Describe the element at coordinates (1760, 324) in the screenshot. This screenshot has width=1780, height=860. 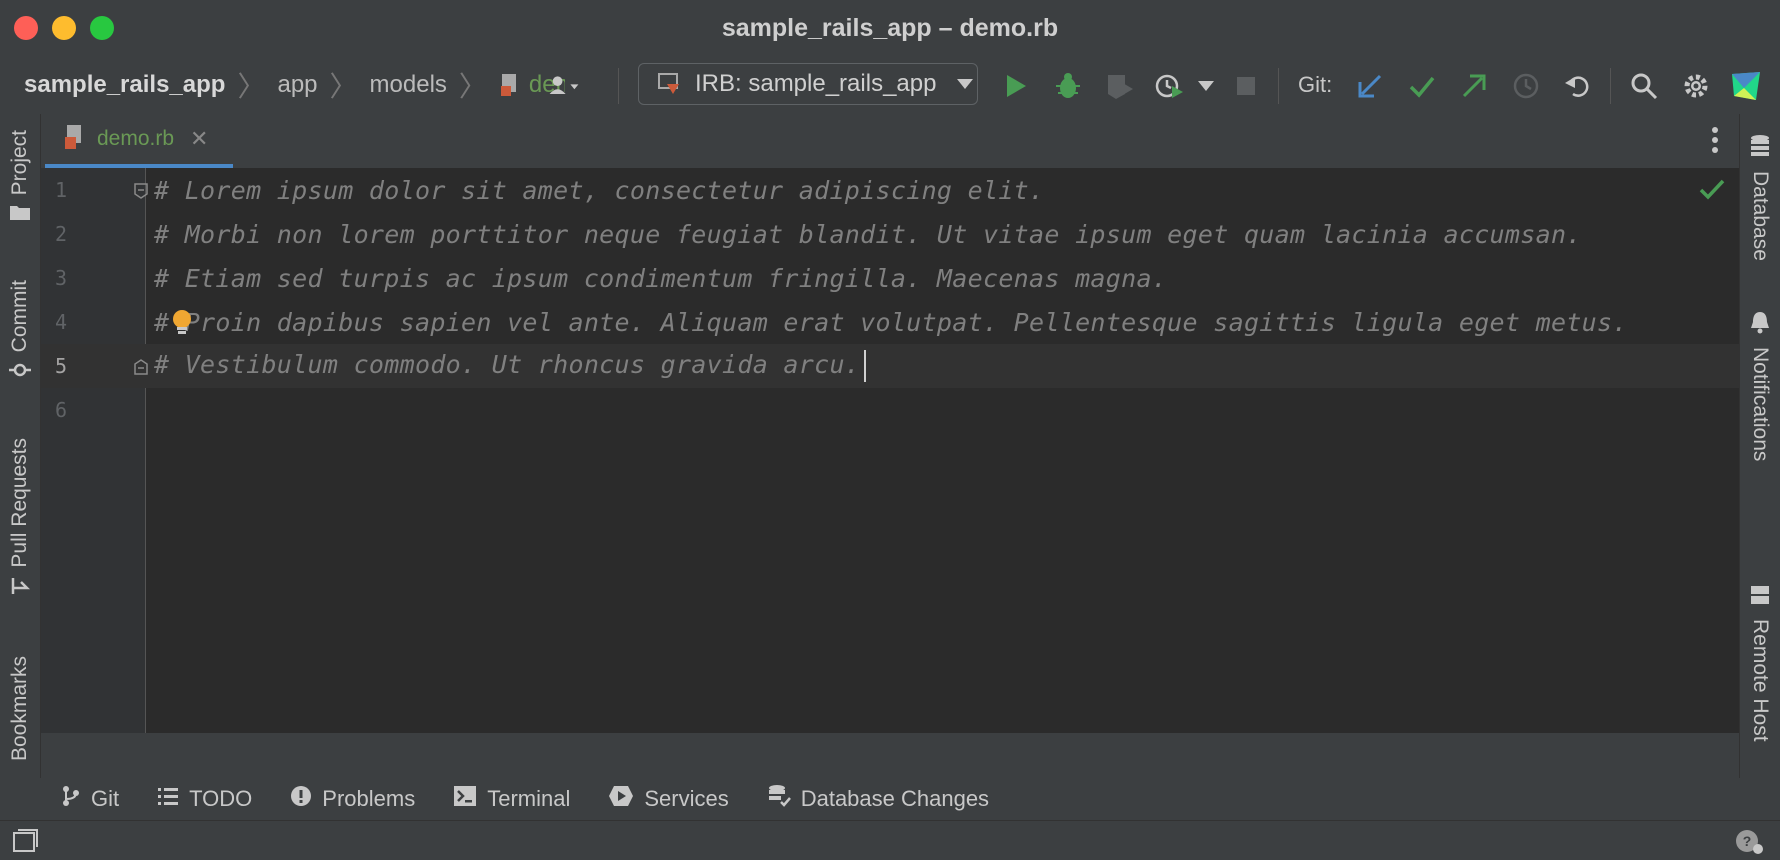
I see `bell-icon` at that location.